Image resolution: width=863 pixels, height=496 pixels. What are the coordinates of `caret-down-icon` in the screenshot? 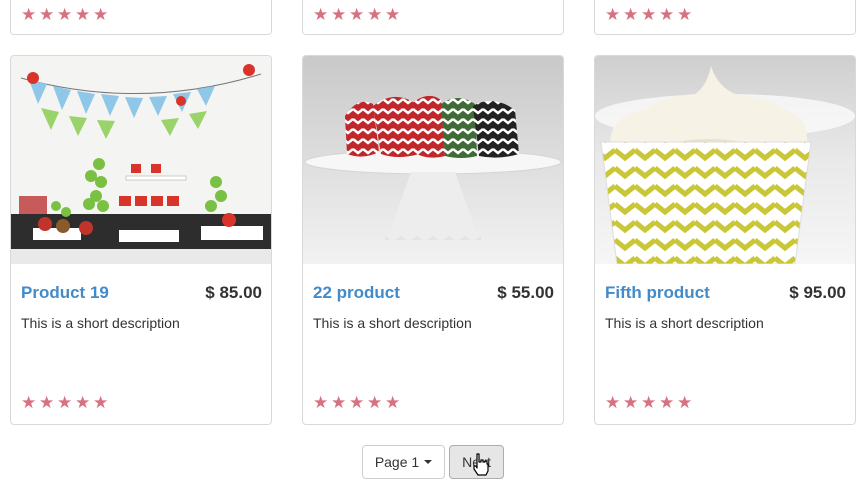 It's located at (428, 462).